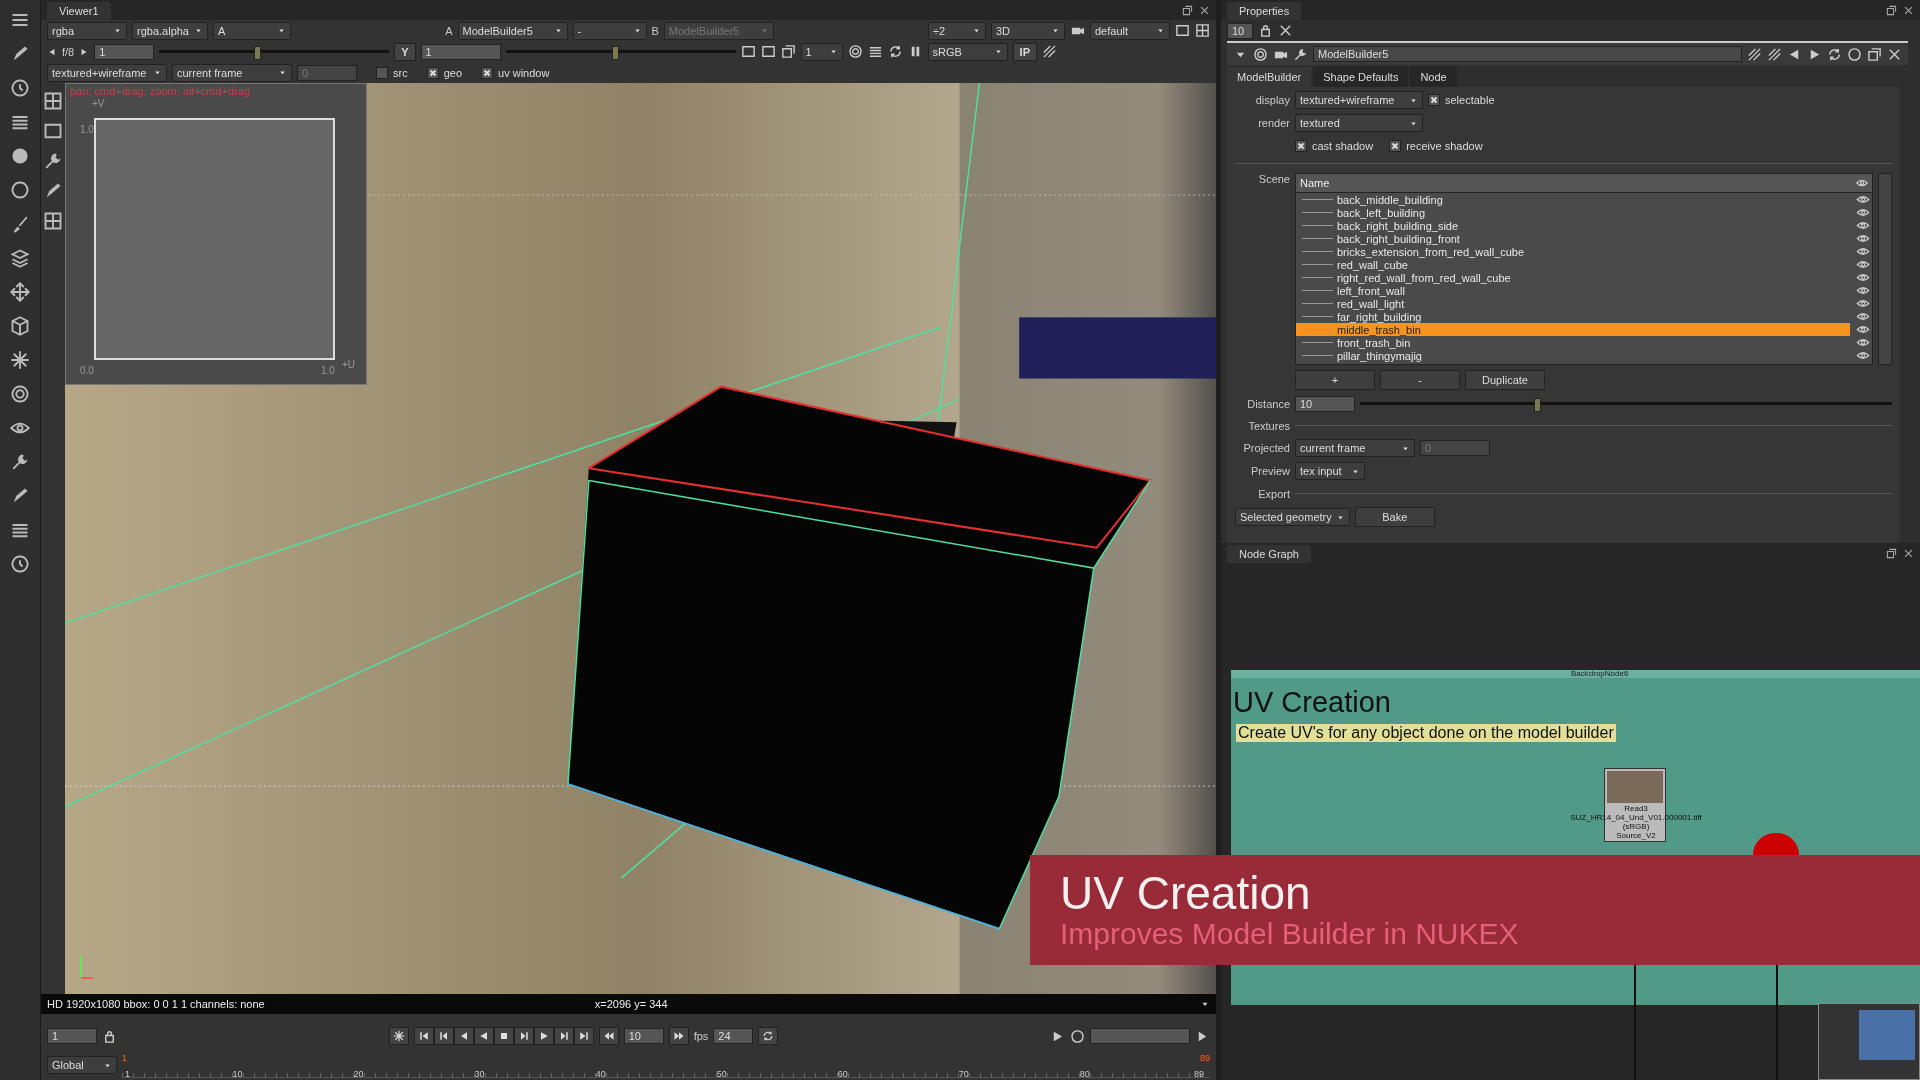  Describe the element at coordinates (768, 1036) in the screenshot. I see `loop-button` at that location.